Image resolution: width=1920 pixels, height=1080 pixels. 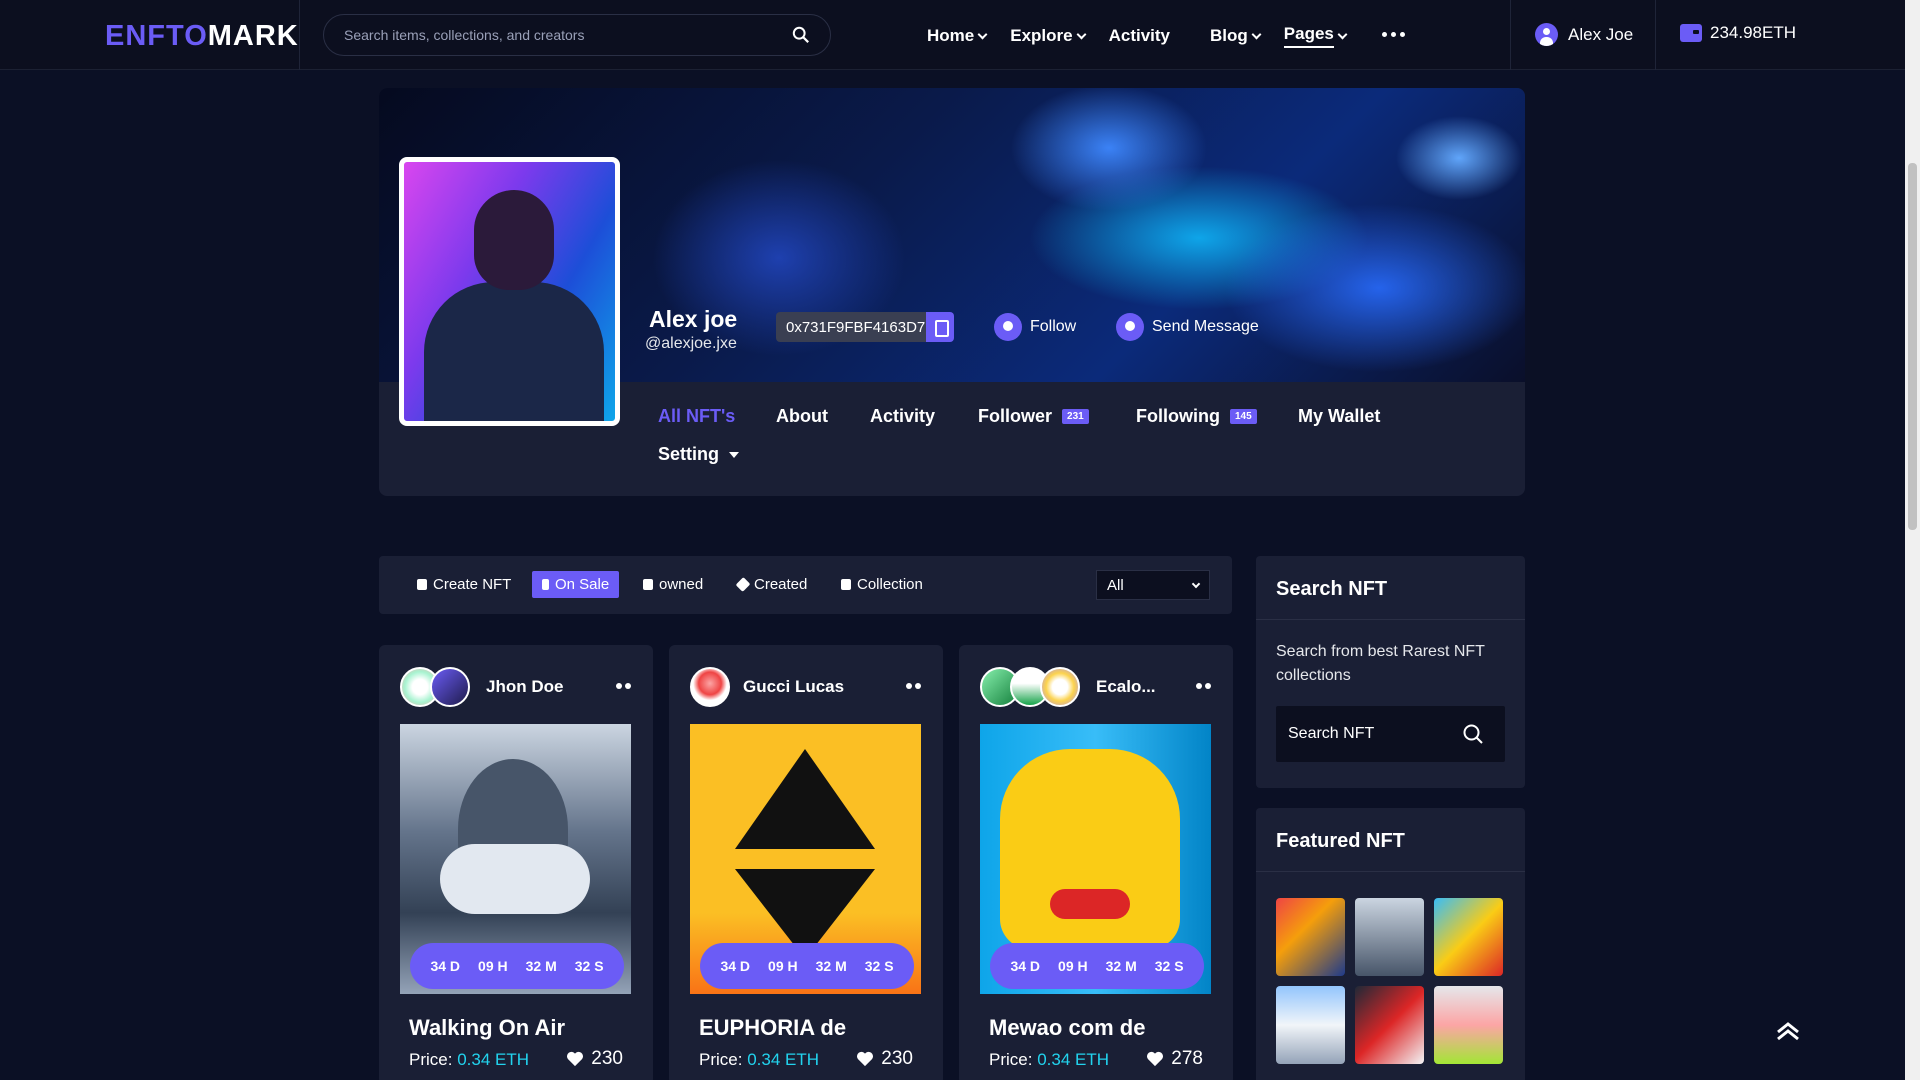 I want to click on like-count: 230, so click(x=607, y=1058).